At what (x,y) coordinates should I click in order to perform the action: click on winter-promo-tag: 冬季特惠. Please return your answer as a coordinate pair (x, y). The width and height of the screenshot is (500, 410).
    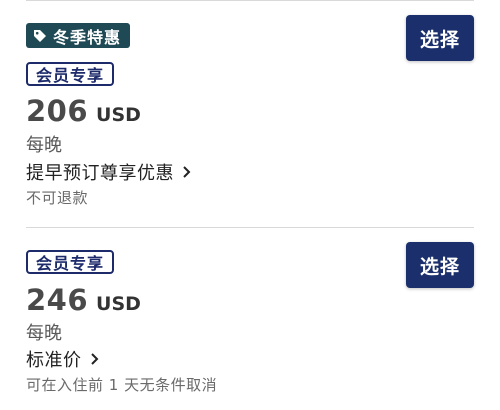
    Looking at the image, I should click on (78, 35).